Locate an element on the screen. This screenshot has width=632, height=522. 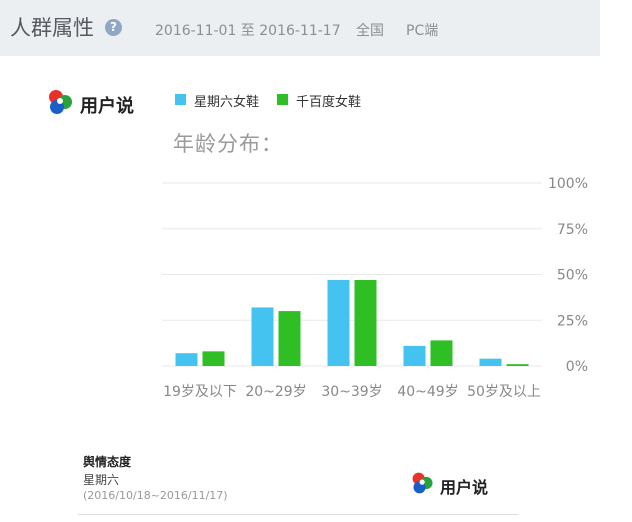
x-tick-label: 20~29岁 is located at coordinates (275, 392).